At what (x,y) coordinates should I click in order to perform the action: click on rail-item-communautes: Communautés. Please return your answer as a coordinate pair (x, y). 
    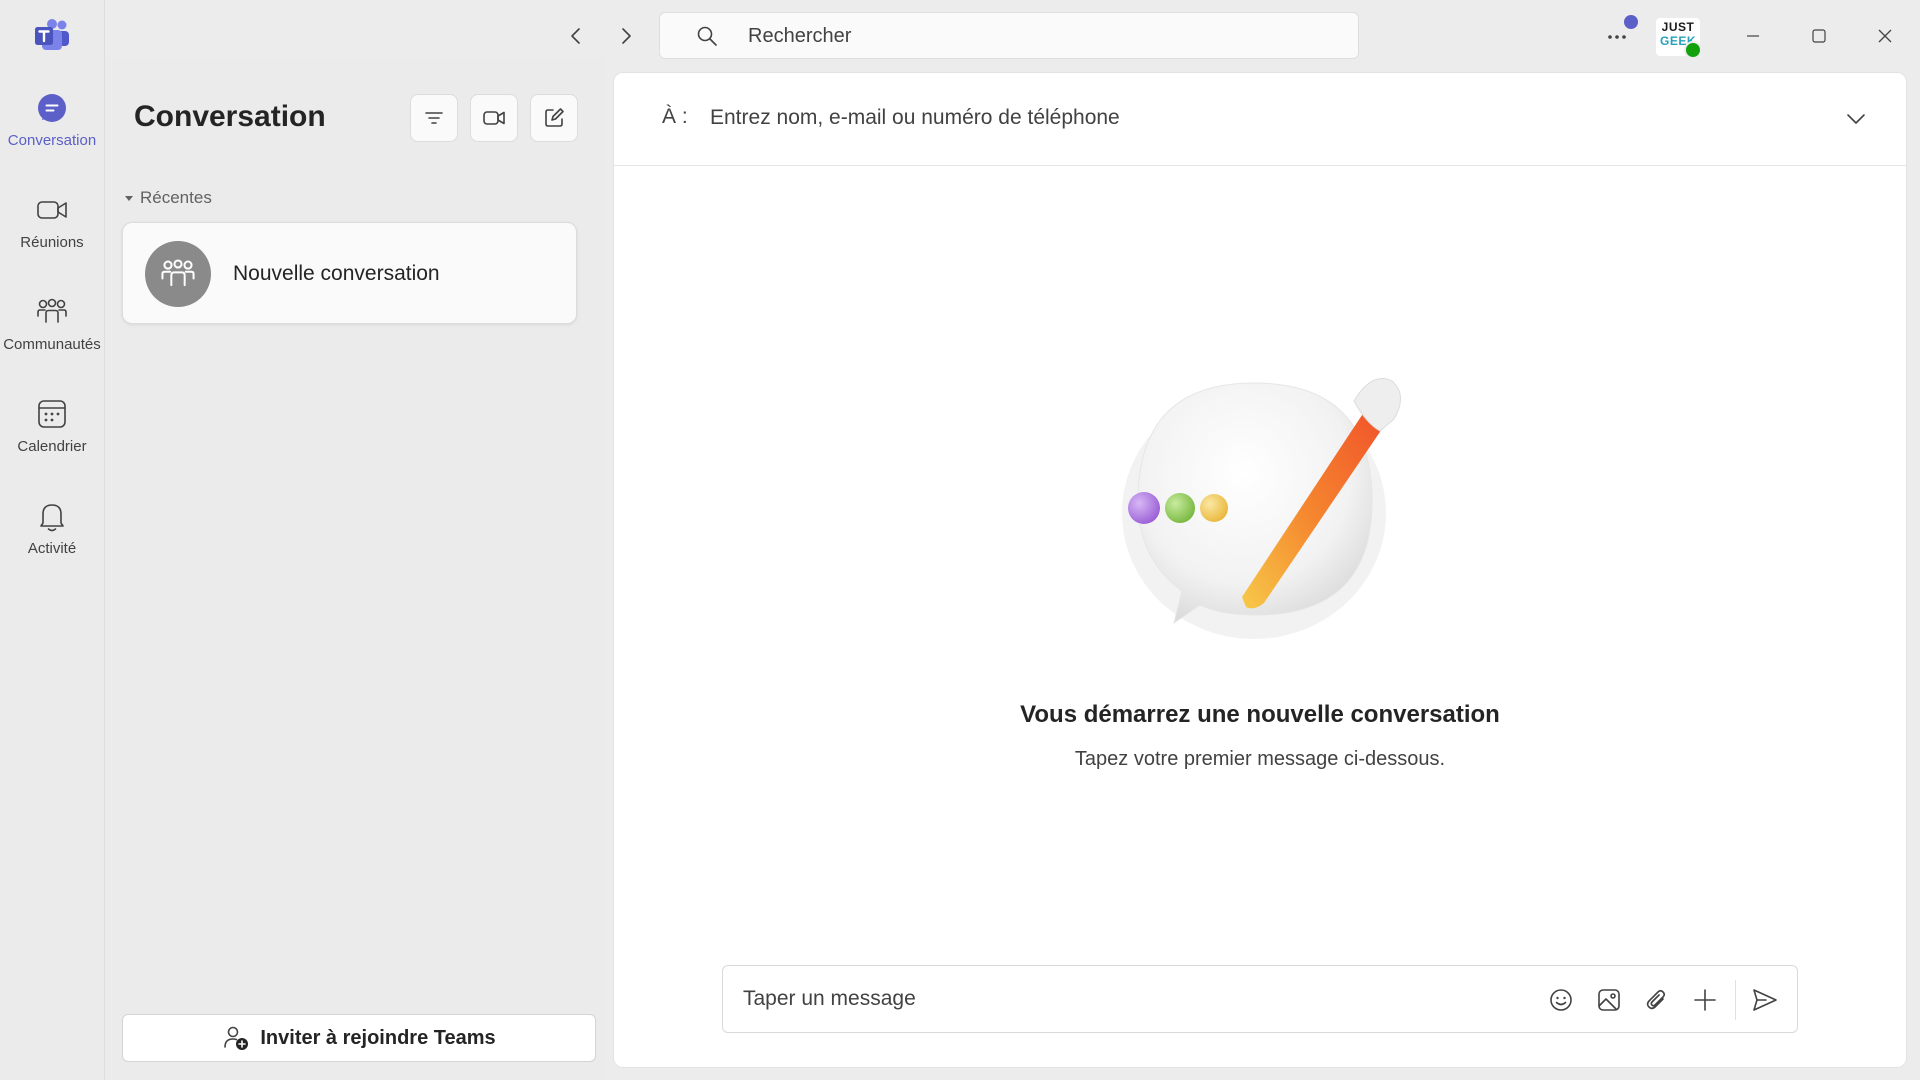
    Looking at the image, I should click on (52, 337).